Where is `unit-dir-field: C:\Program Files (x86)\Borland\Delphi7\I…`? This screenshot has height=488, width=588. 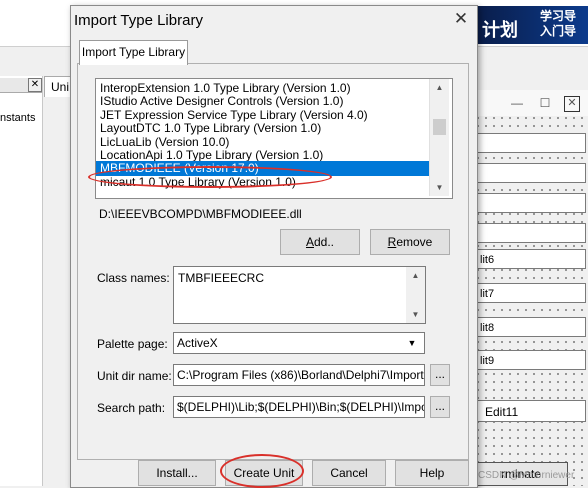 unit-dir-field: C:\Program Files (x86)\Borland\Delphi7\I… is located at coordinates (299, 375).